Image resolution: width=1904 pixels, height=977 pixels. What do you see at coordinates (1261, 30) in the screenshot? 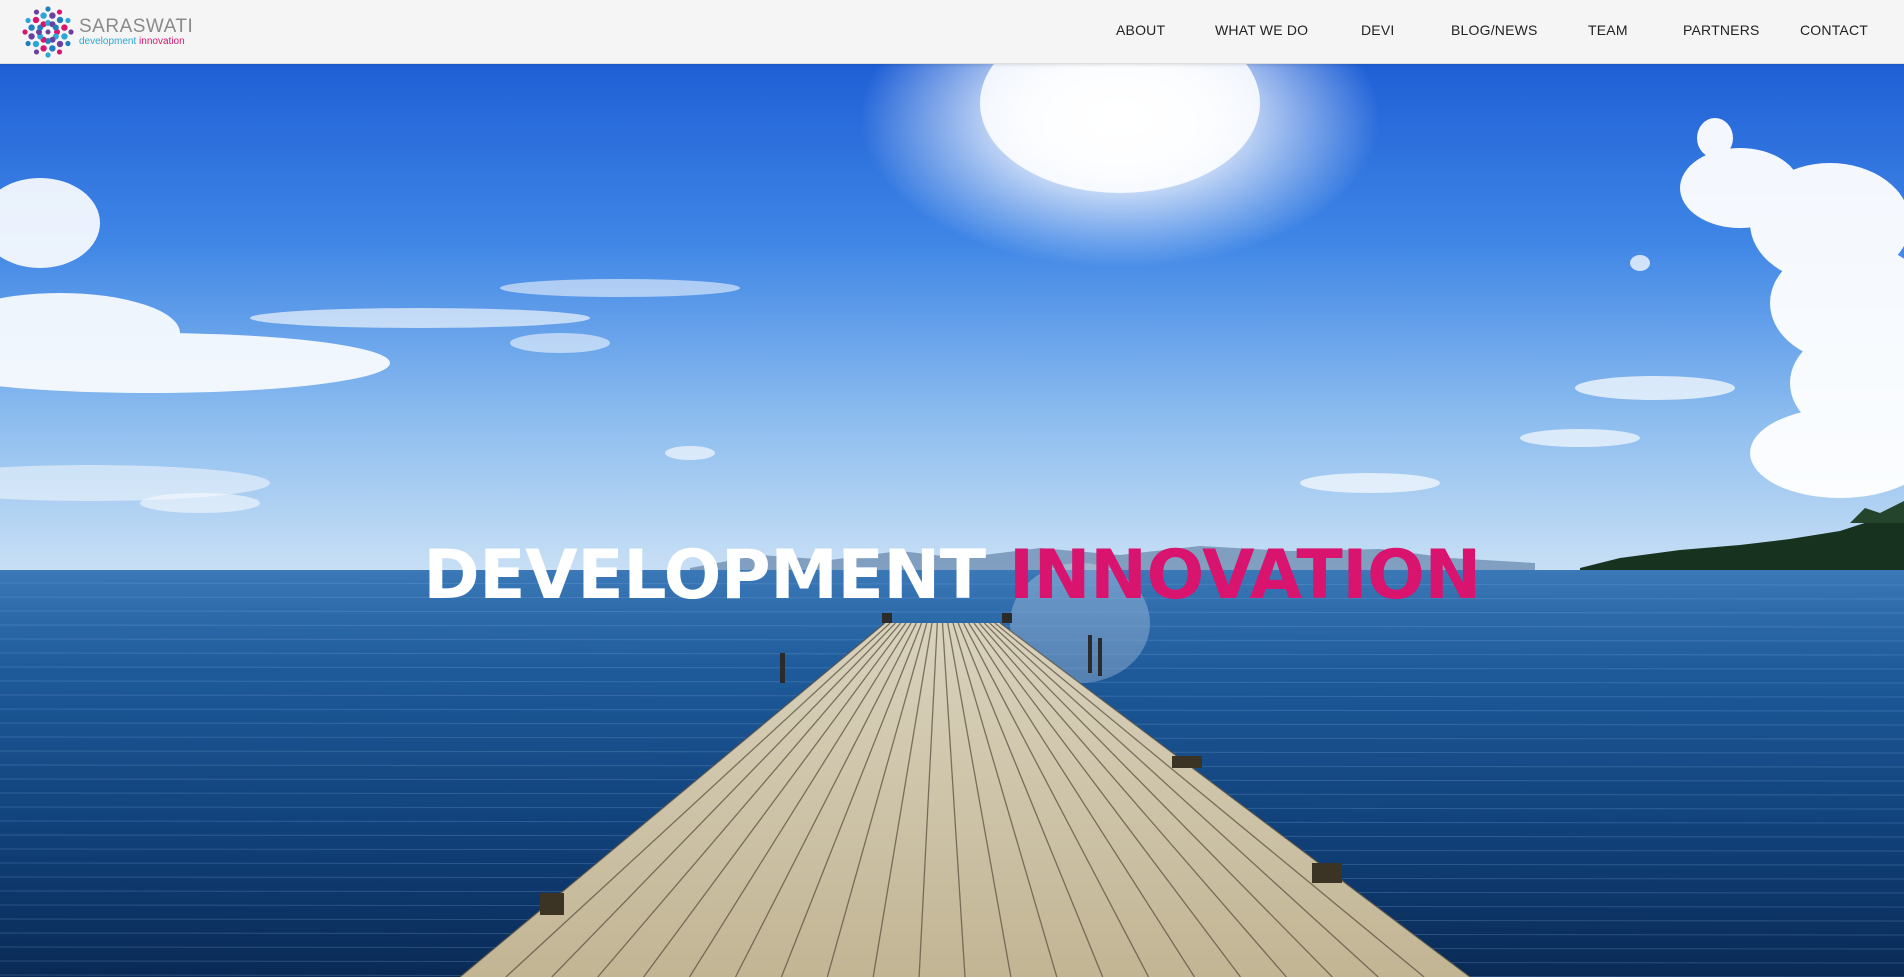
I see `nav-what-we-do: WHAT WE DO` at bounding box center [1261, 30].